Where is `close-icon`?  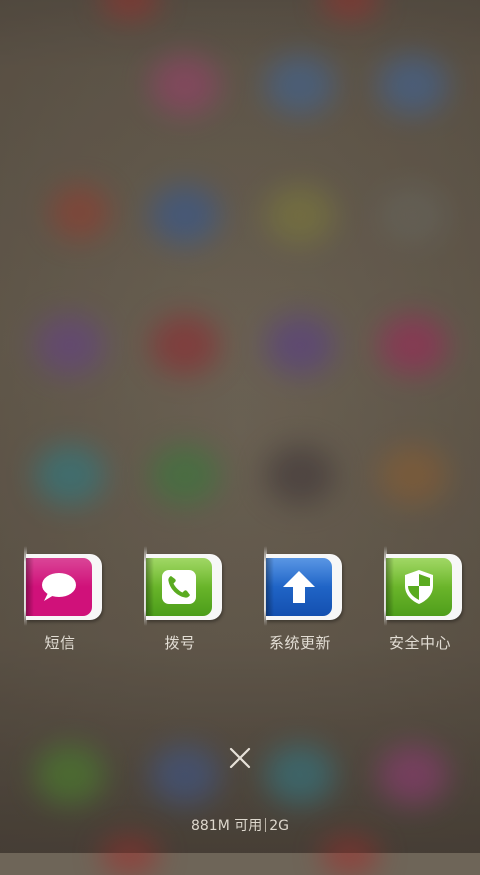 close-icon is located at coordinates (240, 758).